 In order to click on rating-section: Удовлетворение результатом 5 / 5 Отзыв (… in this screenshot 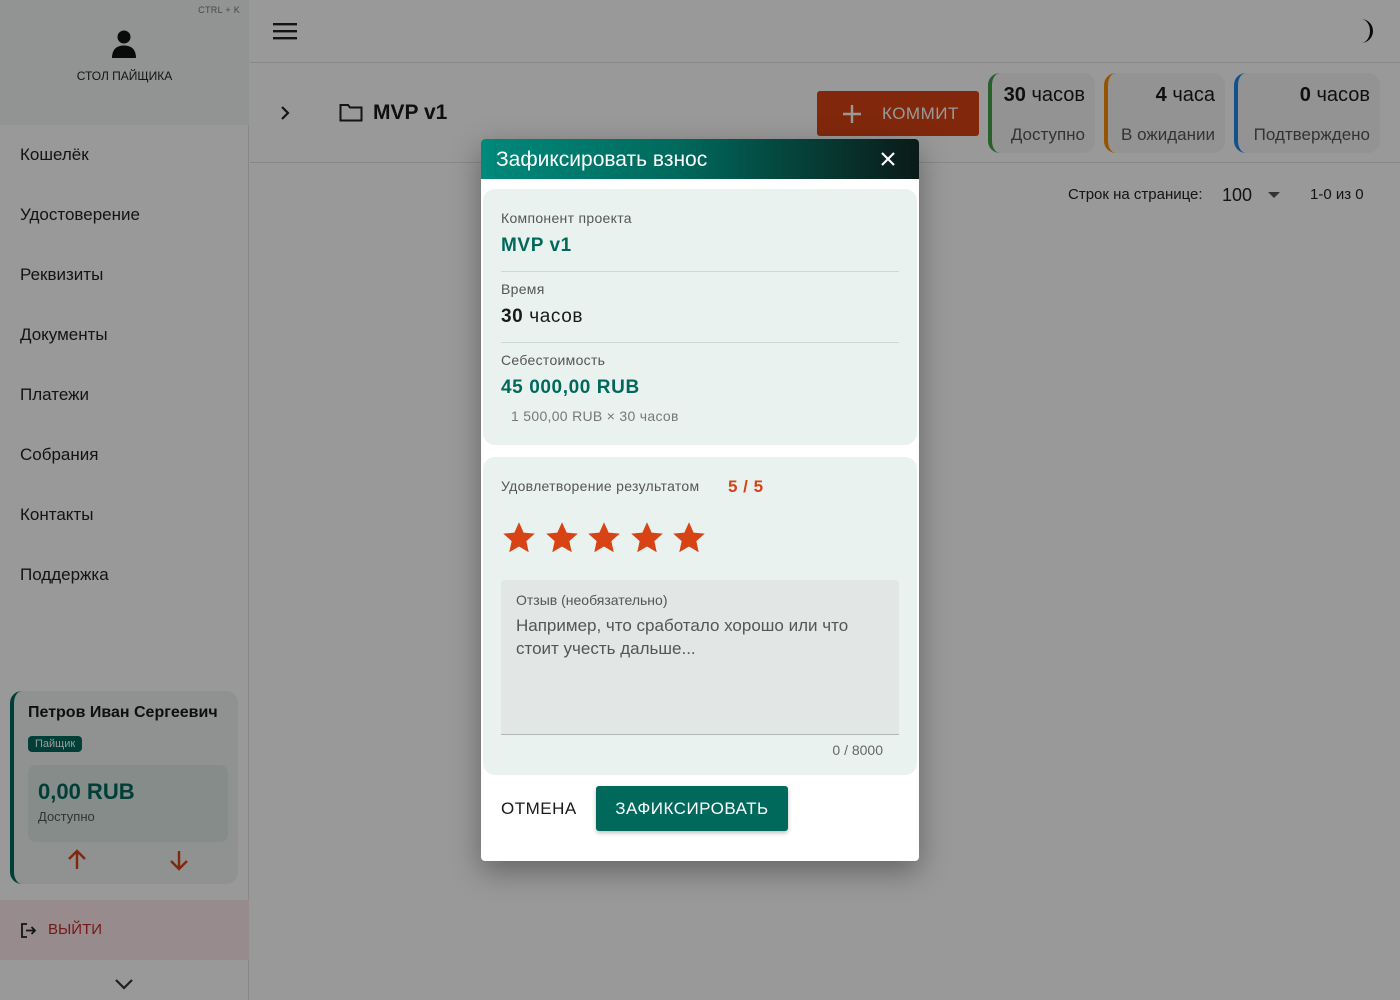, I will do `click(700, 616)`.